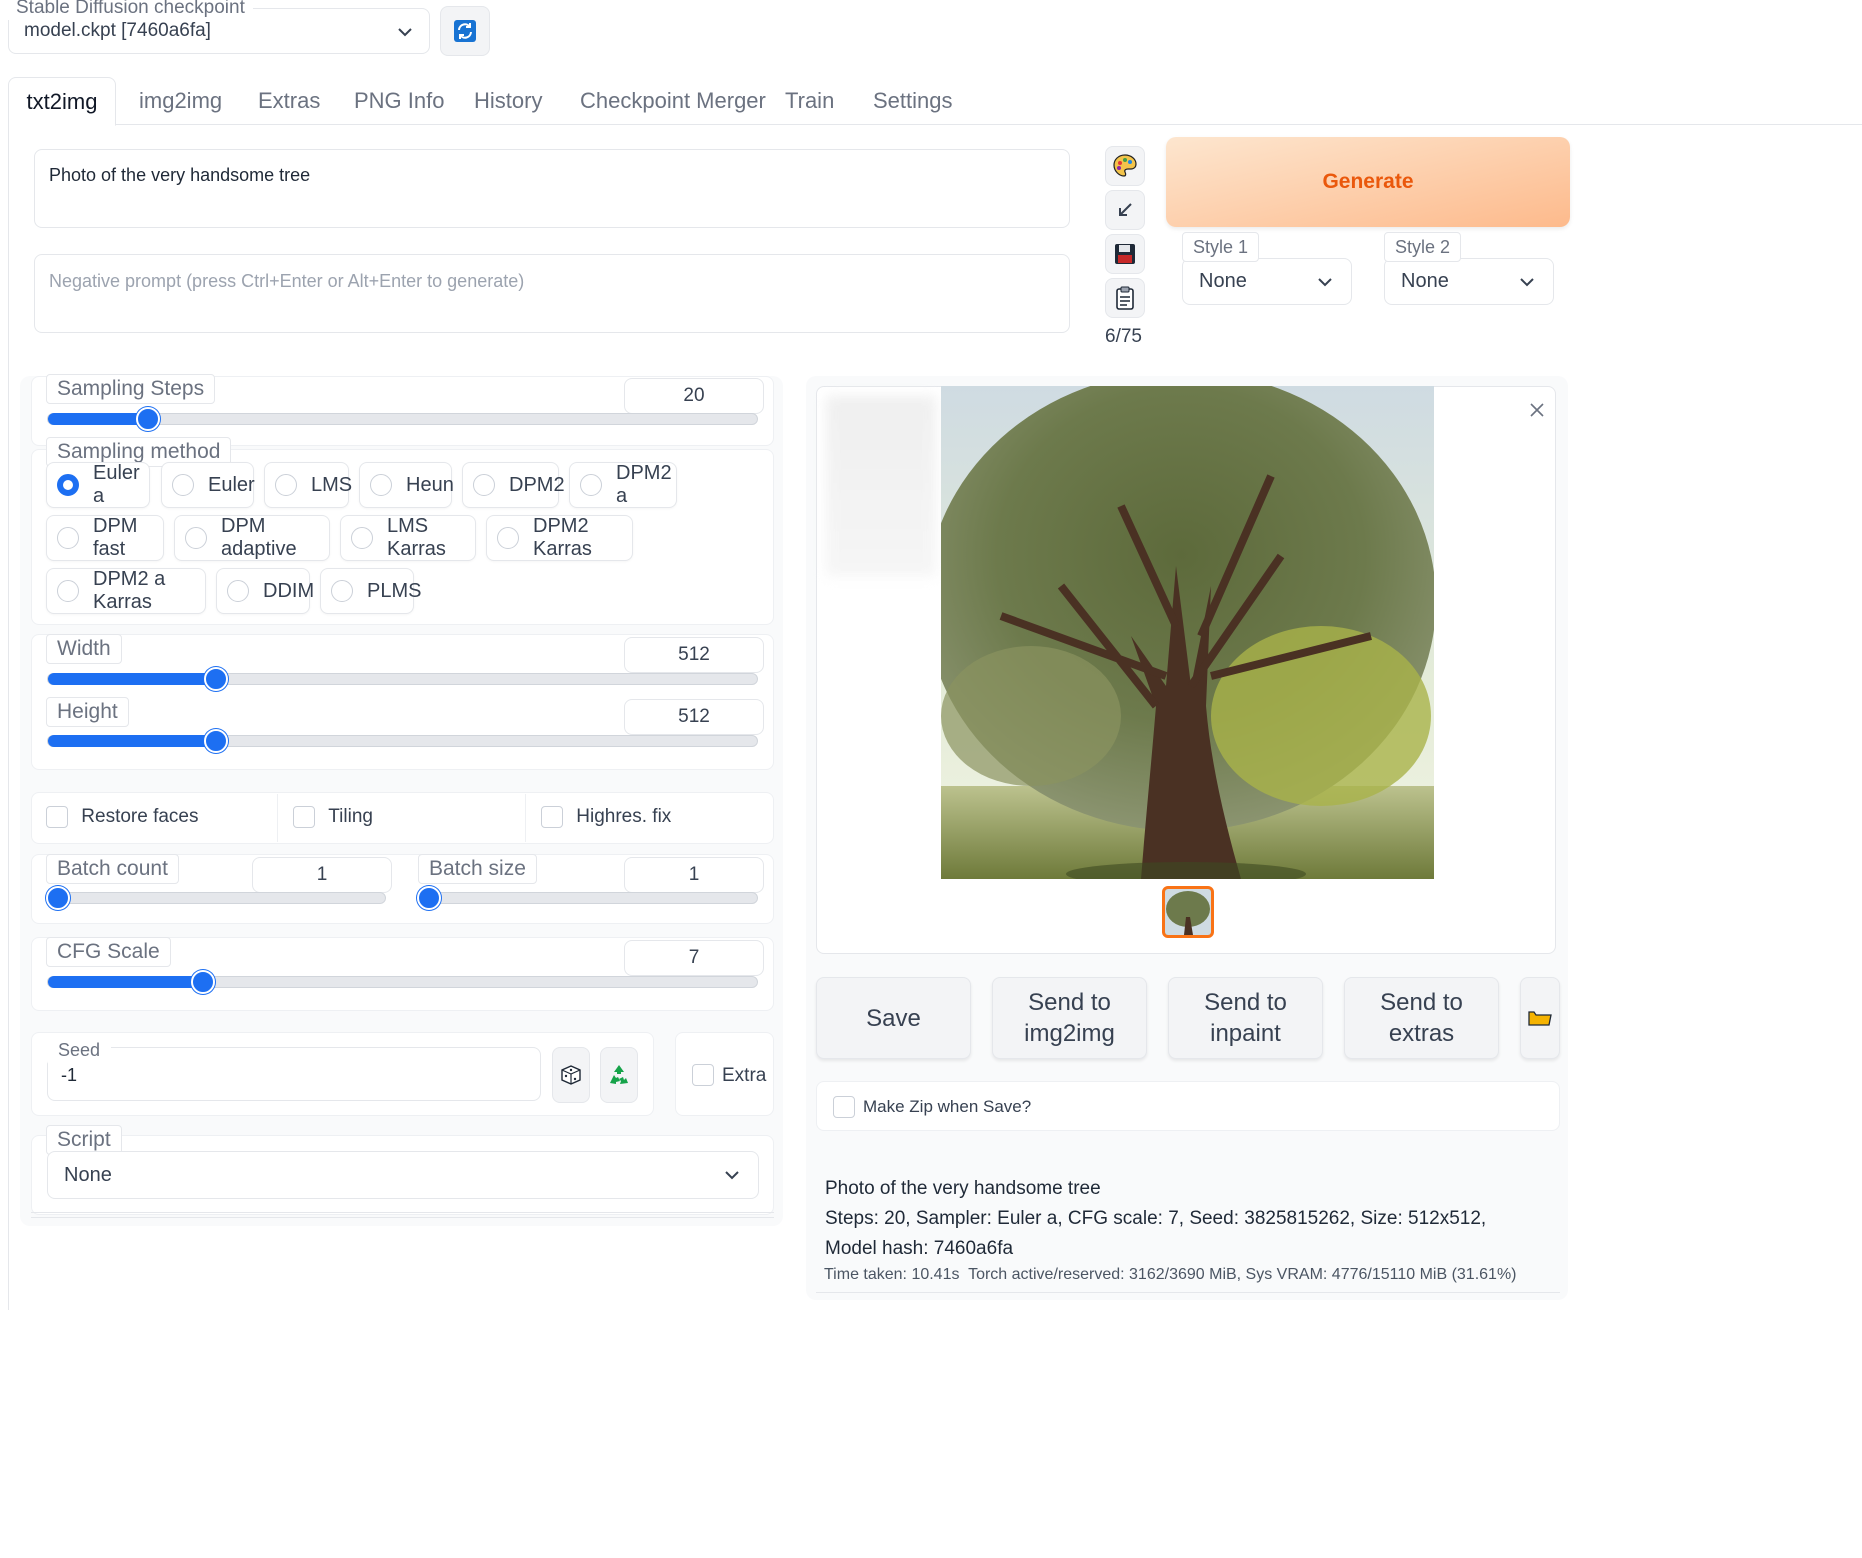  What do you see at coordinates (552, 188) in the screenshot?
I see `prompt-input: Photo of the very handsome tree` at bounding box center [552, 188].